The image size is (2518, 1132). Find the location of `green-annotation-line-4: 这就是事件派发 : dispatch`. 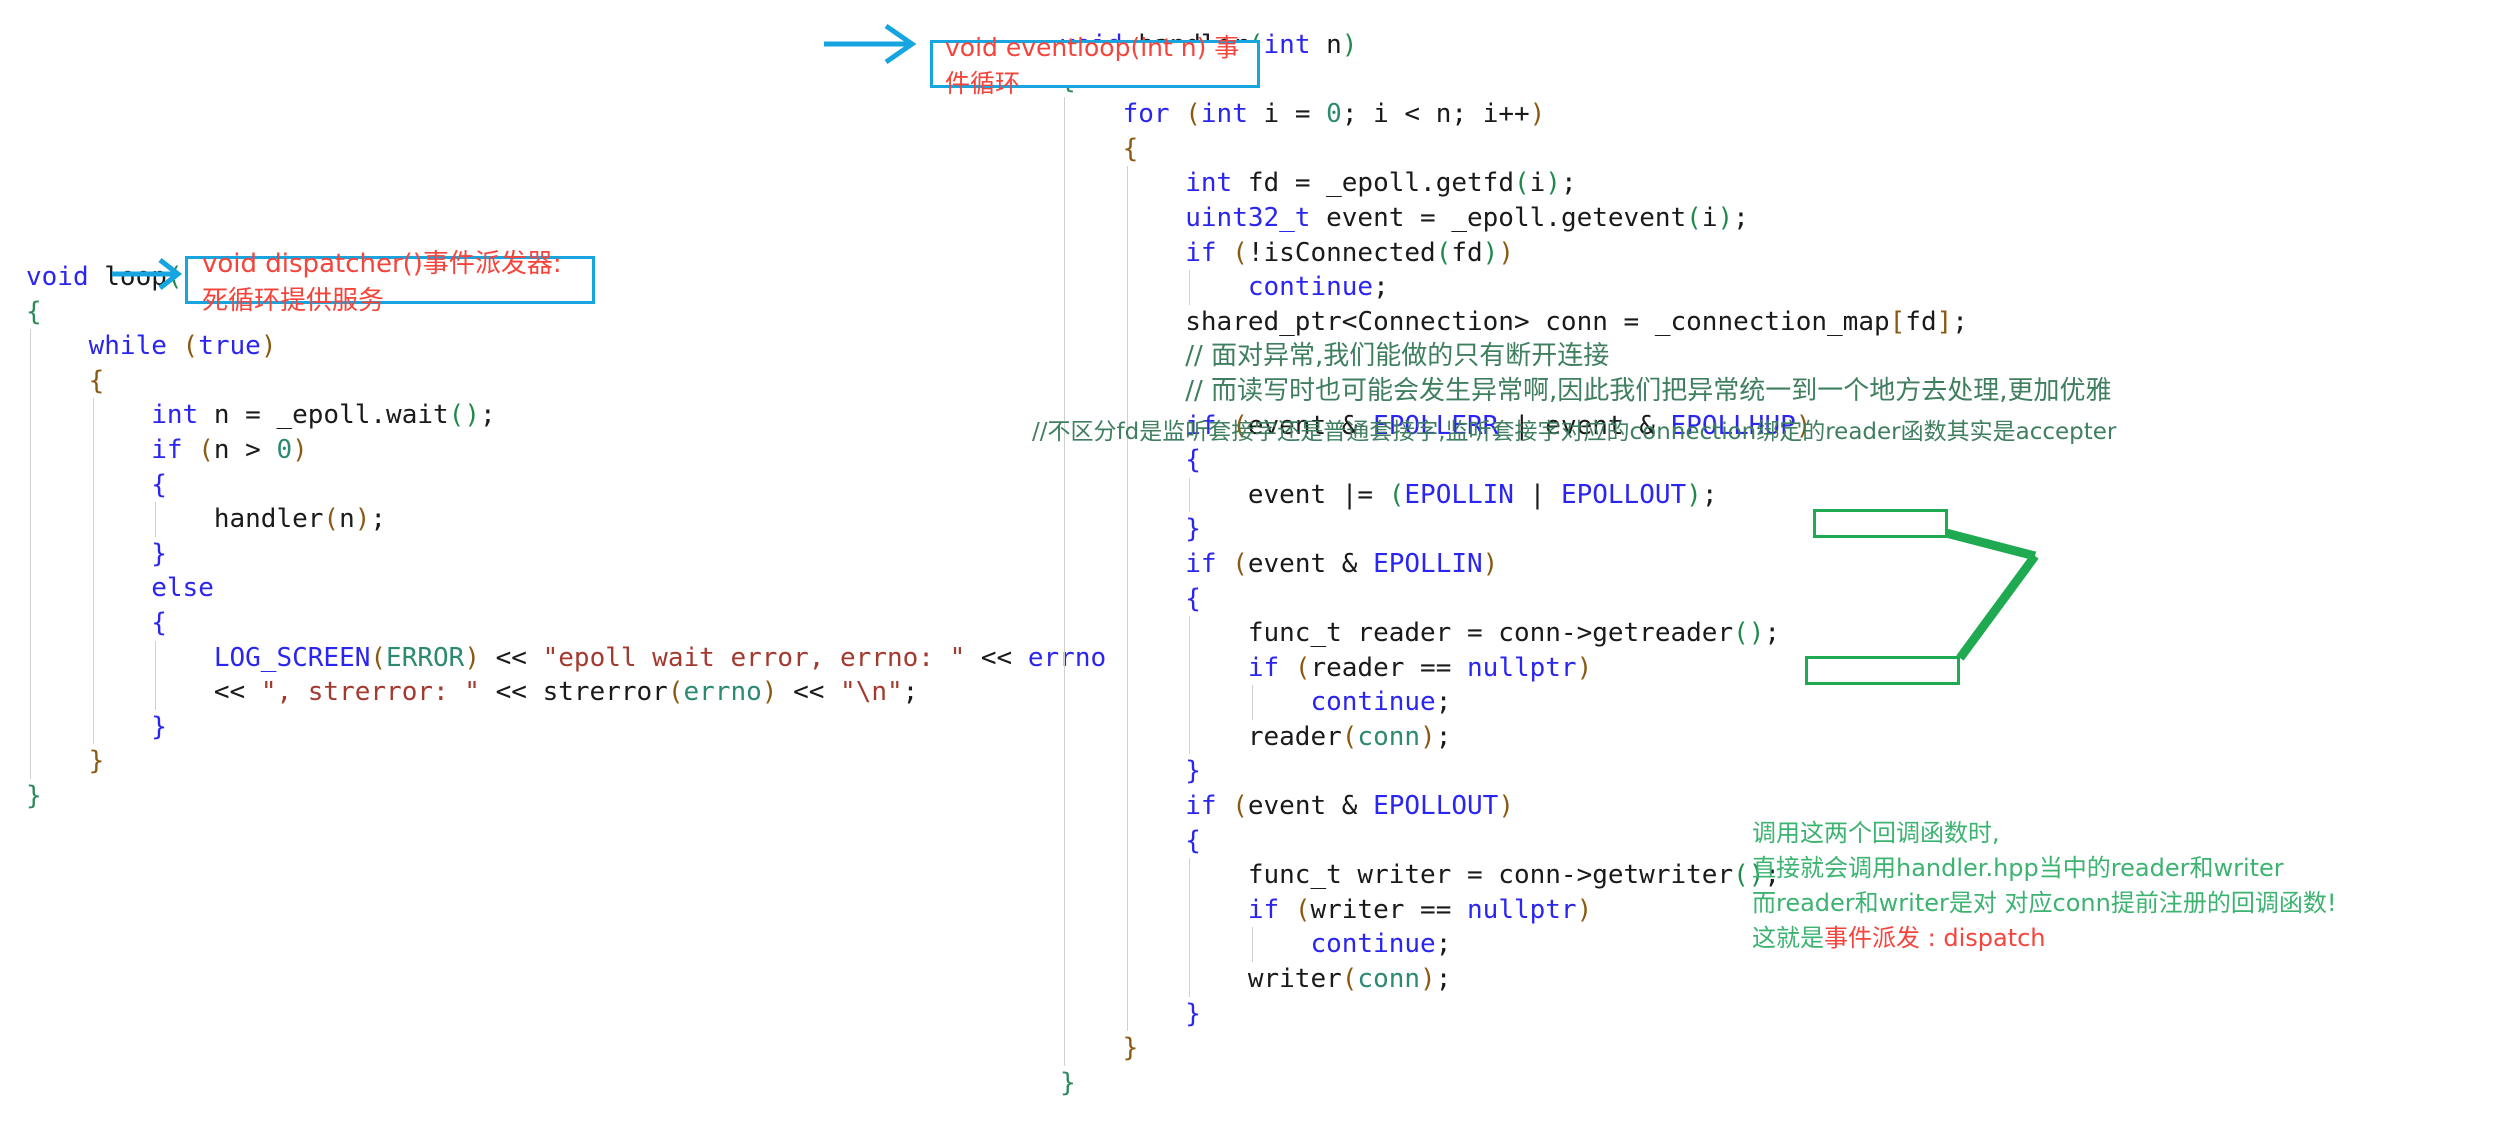

green-annotation-line-4: 这就是事件派发 : dispatch is located at coordinates (2132, 938).